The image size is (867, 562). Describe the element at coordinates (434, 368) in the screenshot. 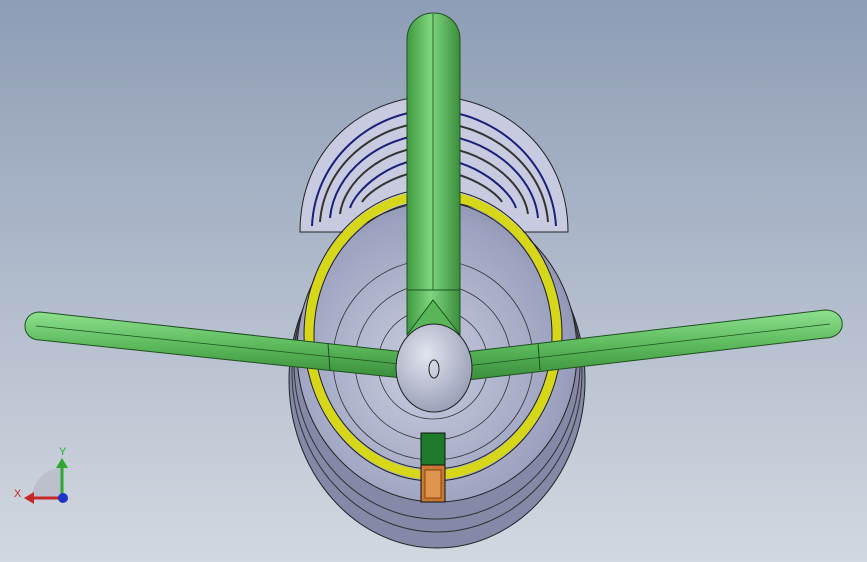

I see `central-hub` at that location.